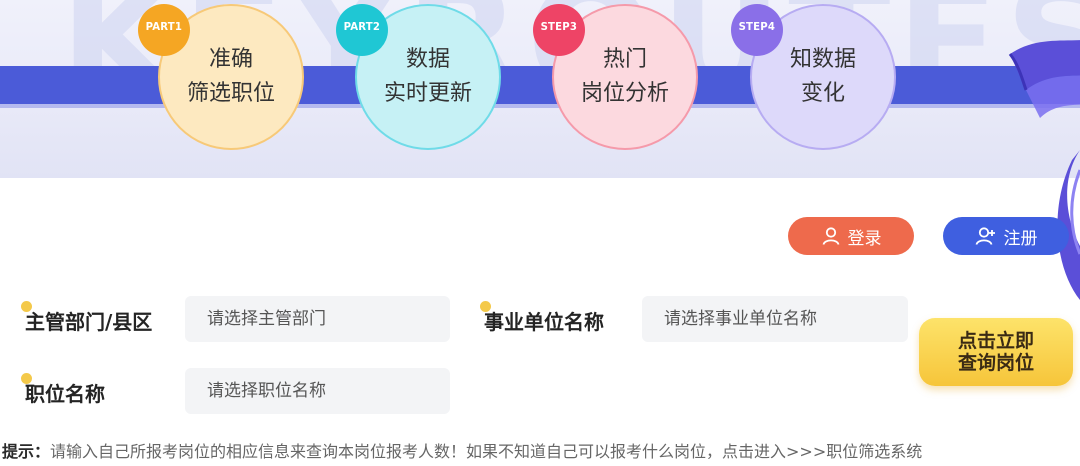 Image resolution: width=1080 pixels, height=466 pixels. Describe the element at coordinates (328, 319) in the screenshot. I see `dept-input` at that location.